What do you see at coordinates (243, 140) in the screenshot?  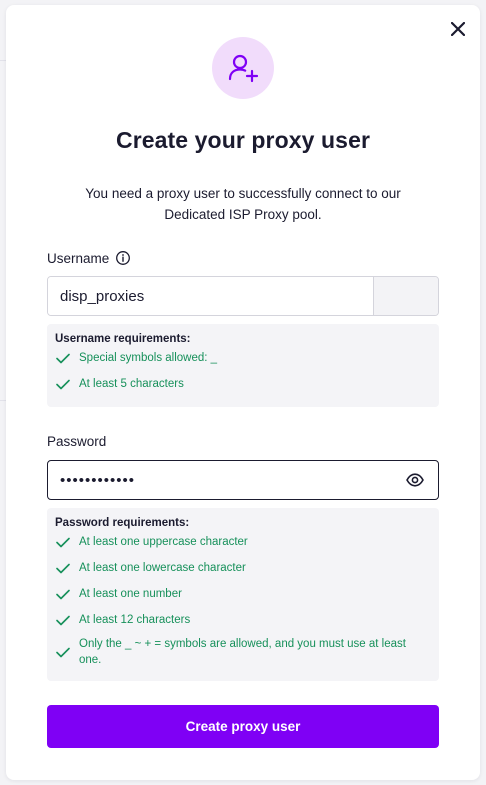 I see `page-title: Create your proxy user` at bounding box center [243, 140].